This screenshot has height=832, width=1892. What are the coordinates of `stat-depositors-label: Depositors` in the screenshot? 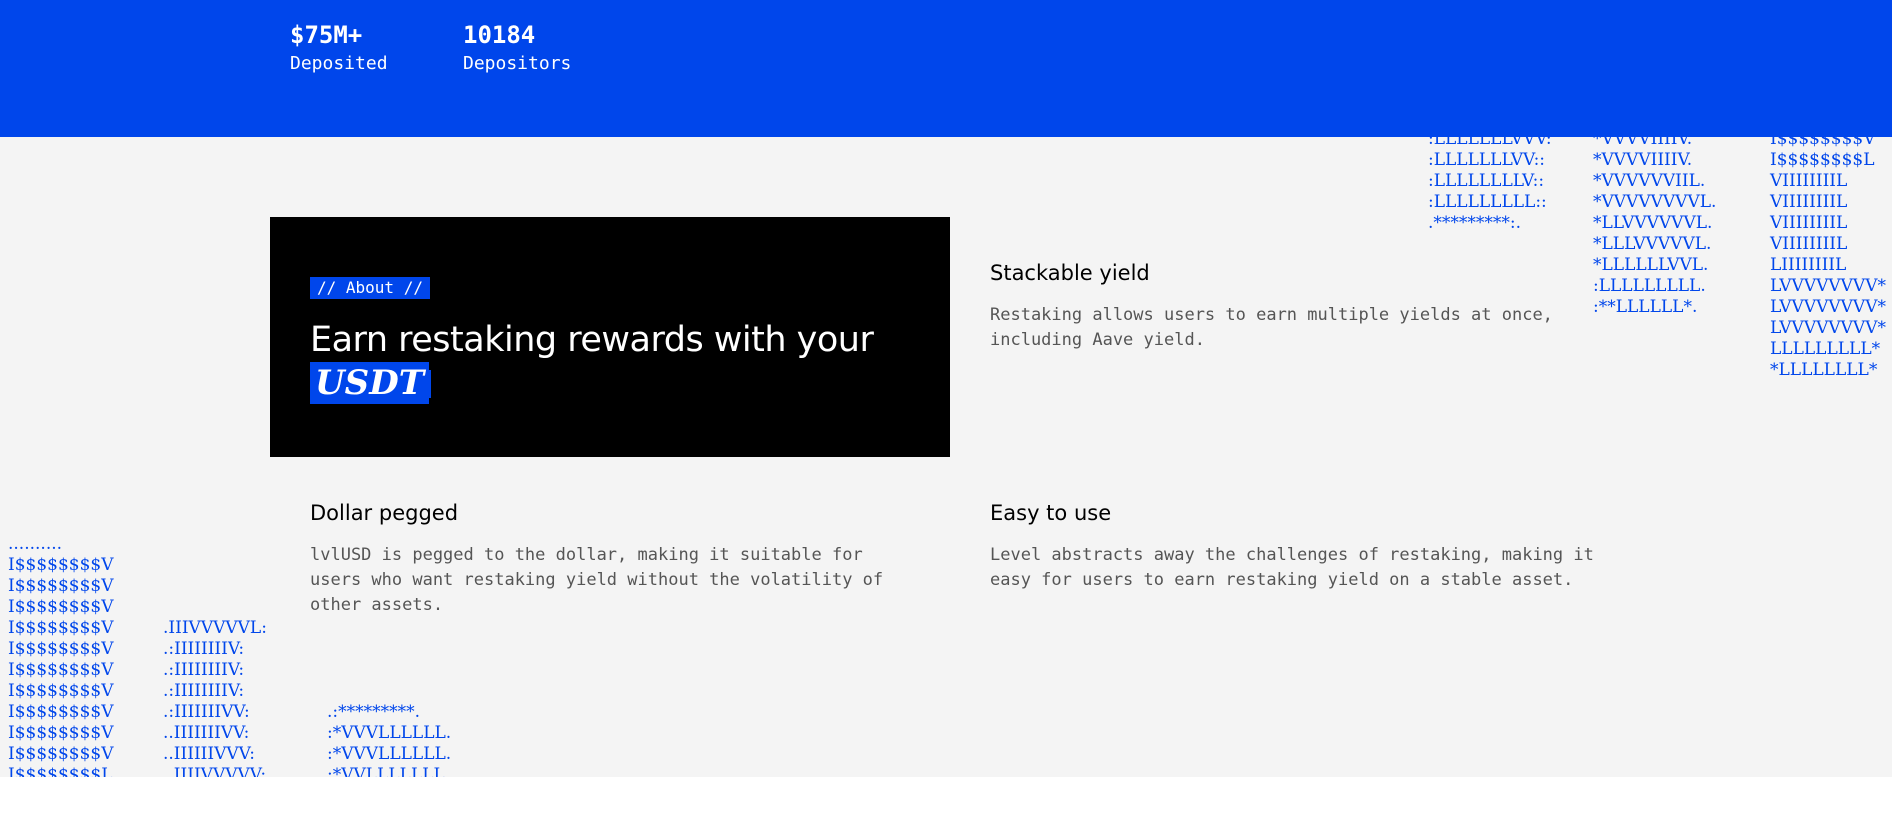 It's located at (517, 63).